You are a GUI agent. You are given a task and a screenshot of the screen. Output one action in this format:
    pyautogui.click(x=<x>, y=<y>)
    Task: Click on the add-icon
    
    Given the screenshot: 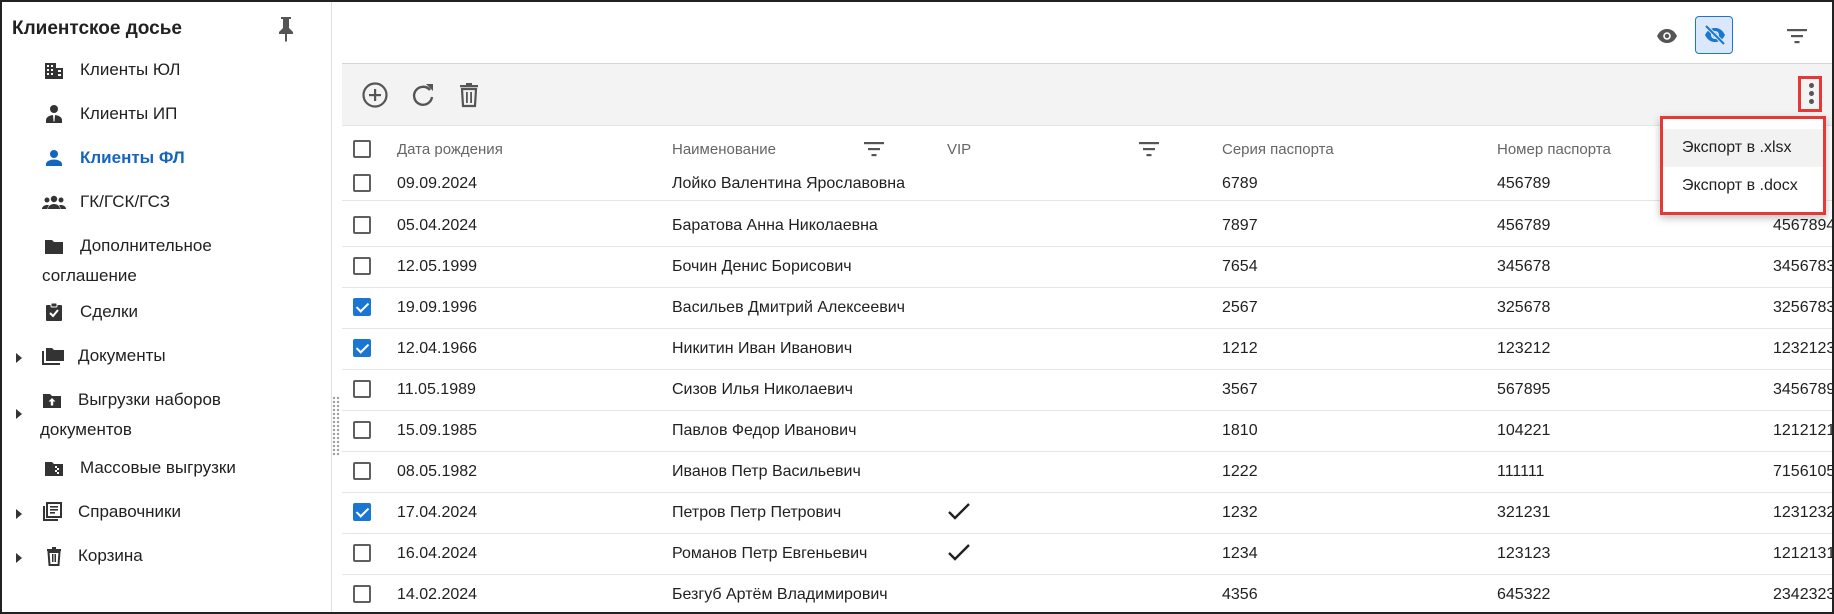 What is the action you would take?
    pyautogui.click(x=375, y=95)
    